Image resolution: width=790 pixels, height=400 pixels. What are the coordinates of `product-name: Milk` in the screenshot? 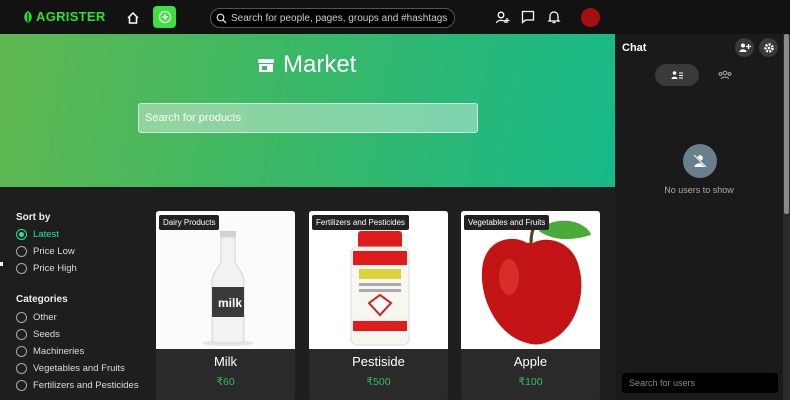 It's located at (225, 361).